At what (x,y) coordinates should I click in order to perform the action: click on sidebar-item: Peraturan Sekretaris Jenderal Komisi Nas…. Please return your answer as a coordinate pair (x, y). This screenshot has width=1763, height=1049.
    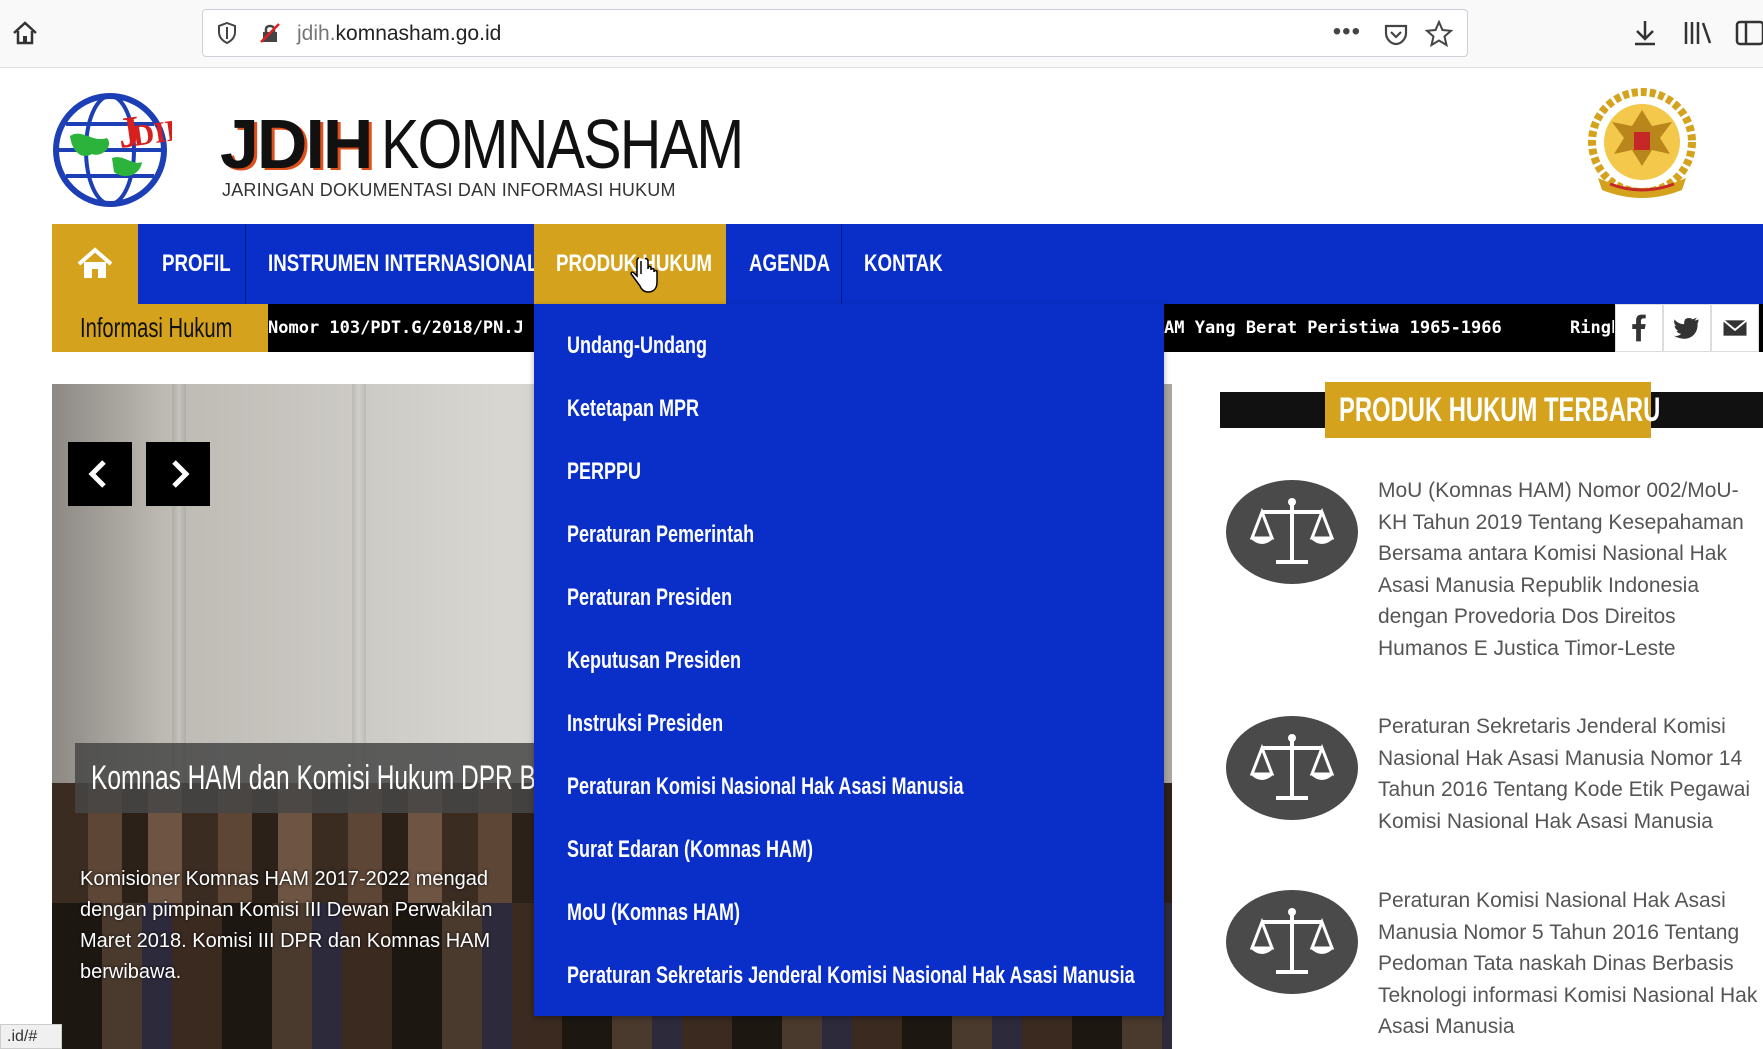
    Looking at the image, I should click on (1568, 774).